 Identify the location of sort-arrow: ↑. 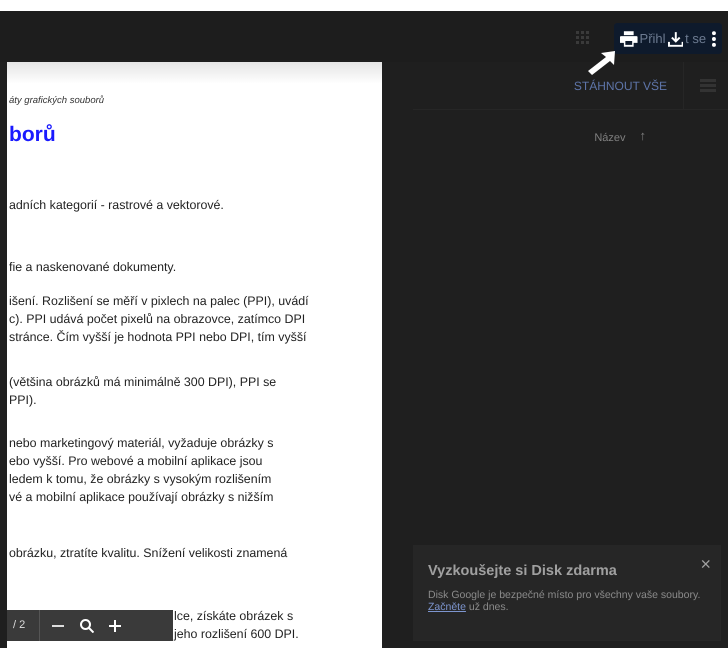
(643, 138).